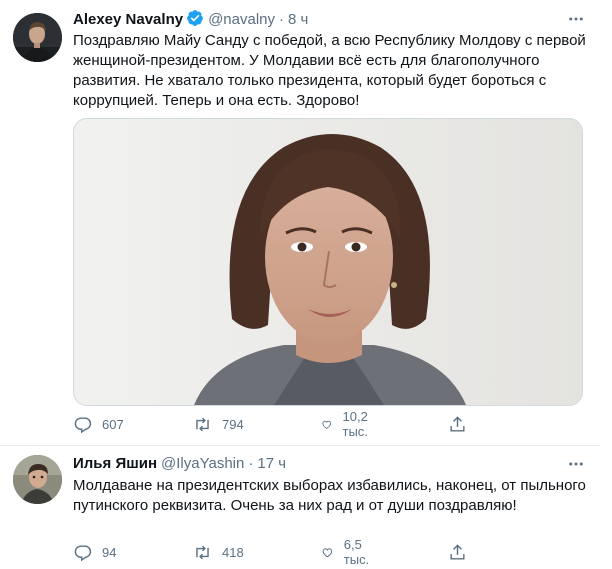  I want to click on like-count: 6,5 тыс., so click(356, 552).